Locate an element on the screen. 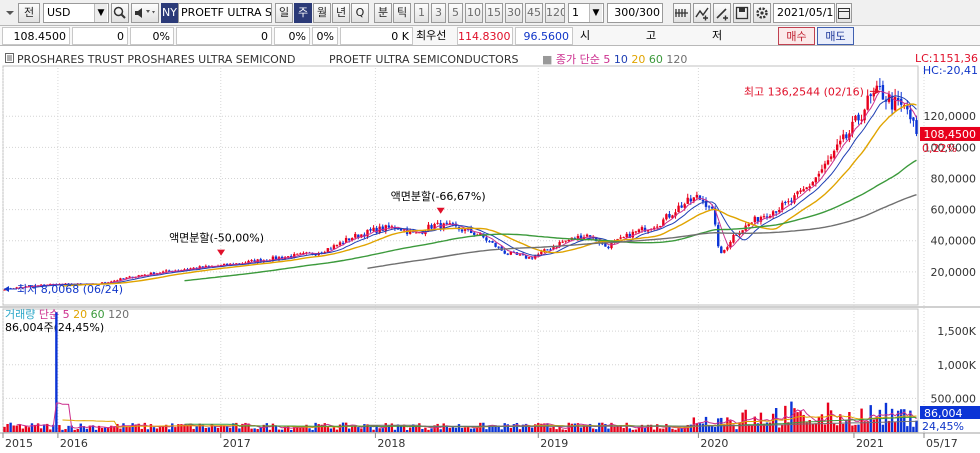  speaker-icon is located at coordinates (145, 13).